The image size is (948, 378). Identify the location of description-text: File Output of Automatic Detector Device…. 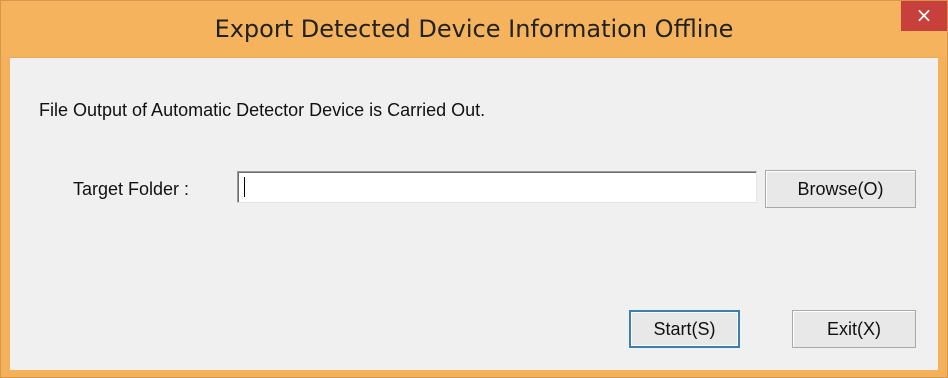
(262, 110).